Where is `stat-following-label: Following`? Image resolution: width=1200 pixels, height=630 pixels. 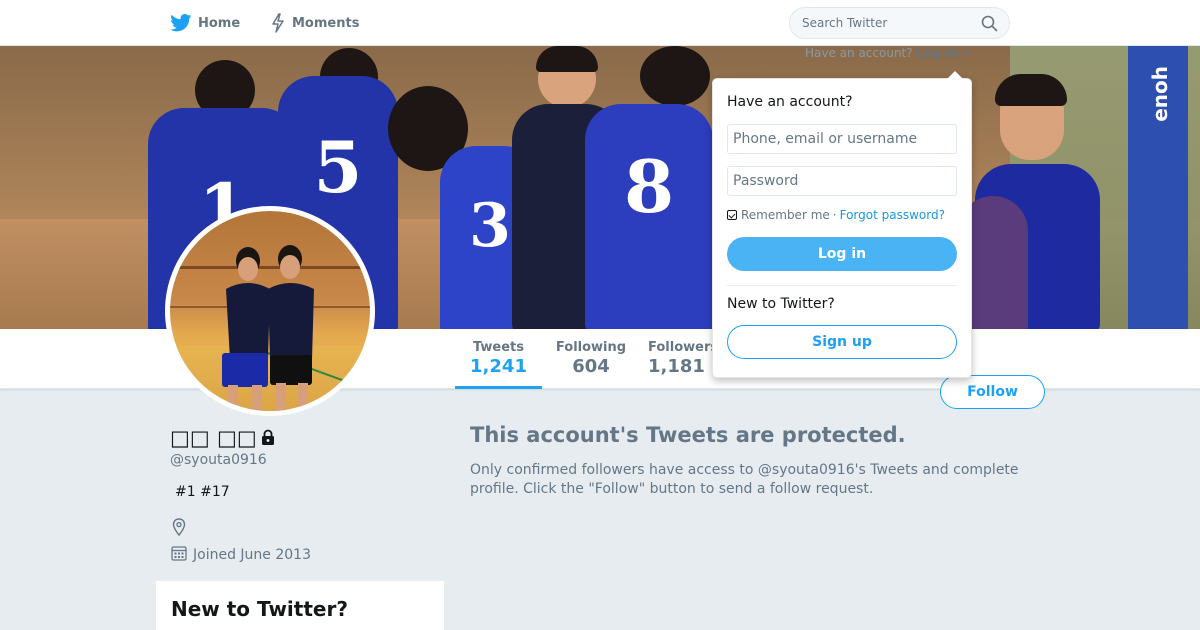 stat-following-label: Following is located at coordinates (591, 347).